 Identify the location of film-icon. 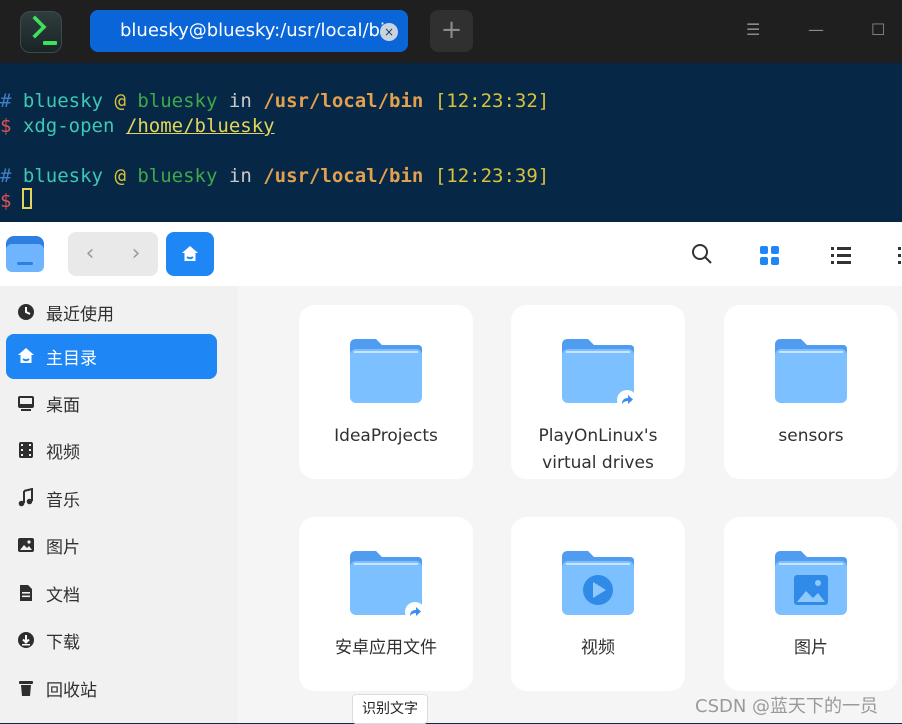
(26, 450).